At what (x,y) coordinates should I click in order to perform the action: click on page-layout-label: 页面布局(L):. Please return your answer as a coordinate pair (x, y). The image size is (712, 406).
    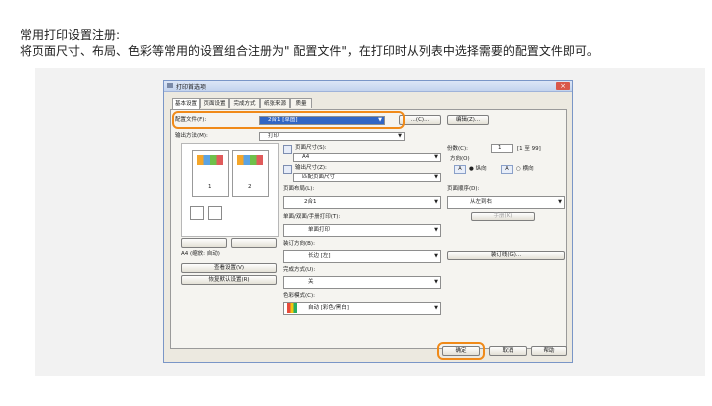
    Looking at the image, I should click on (299, 189).